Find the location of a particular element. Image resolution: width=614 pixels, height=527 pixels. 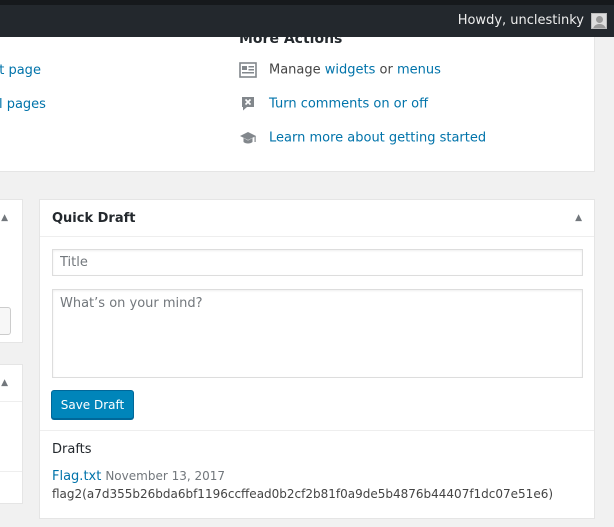

comments-toggle-link: Turn comments on or off is located at coordinates (348, 104).